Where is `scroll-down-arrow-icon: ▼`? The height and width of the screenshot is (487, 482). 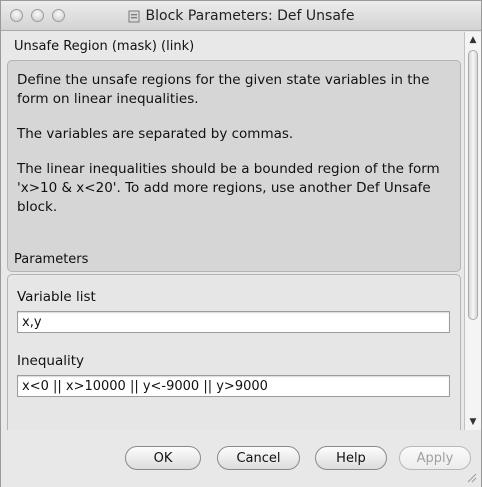 scroll-down-arrow-icon: ▼ is located at coordinates (473, 422).